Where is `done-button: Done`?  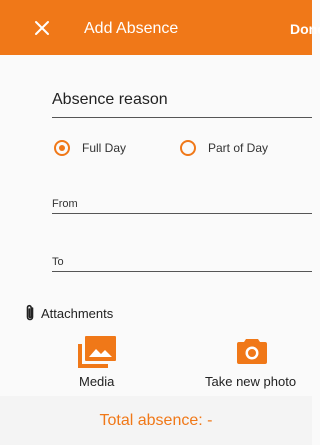
done-button: Done is located at coordinates (305, 29).